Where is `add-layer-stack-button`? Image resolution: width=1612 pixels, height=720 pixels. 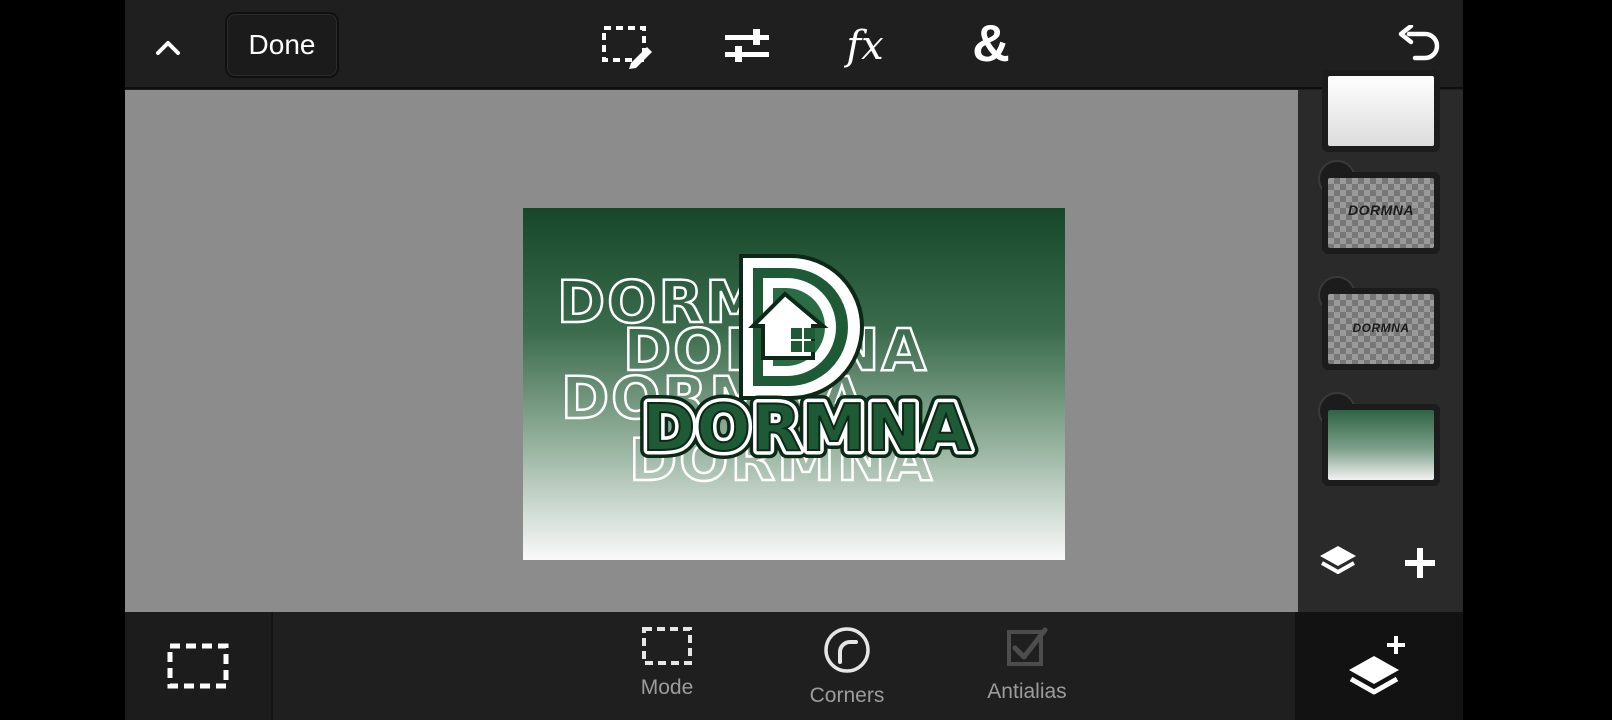
add-layer-stack-button is located at coordinates (1379, 666).